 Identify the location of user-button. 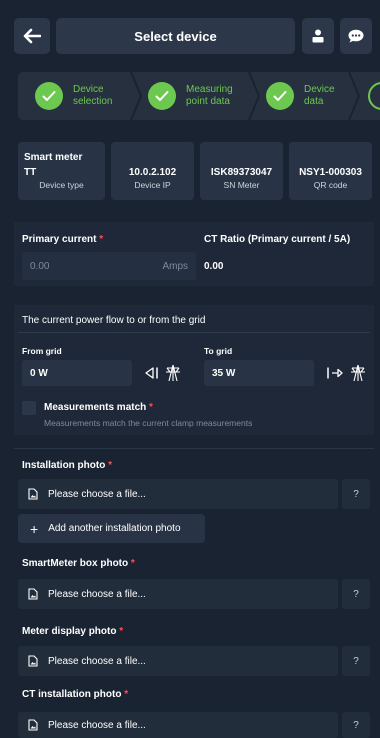
(318, 36).